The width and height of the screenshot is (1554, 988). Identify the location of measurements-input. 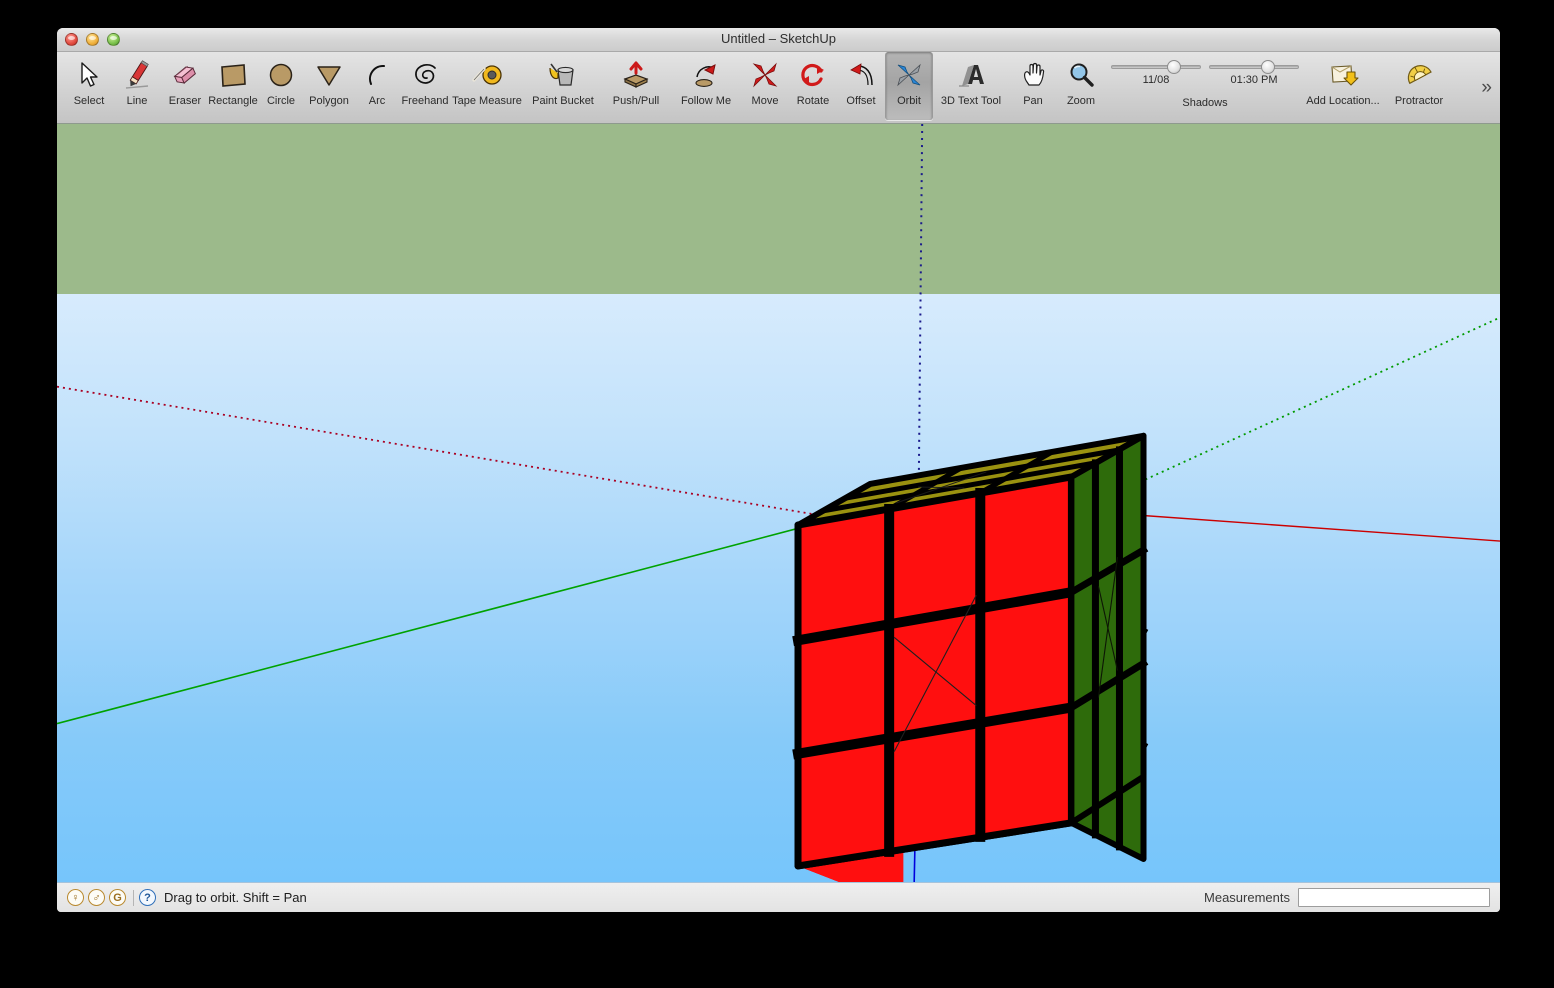
(1394, 897).